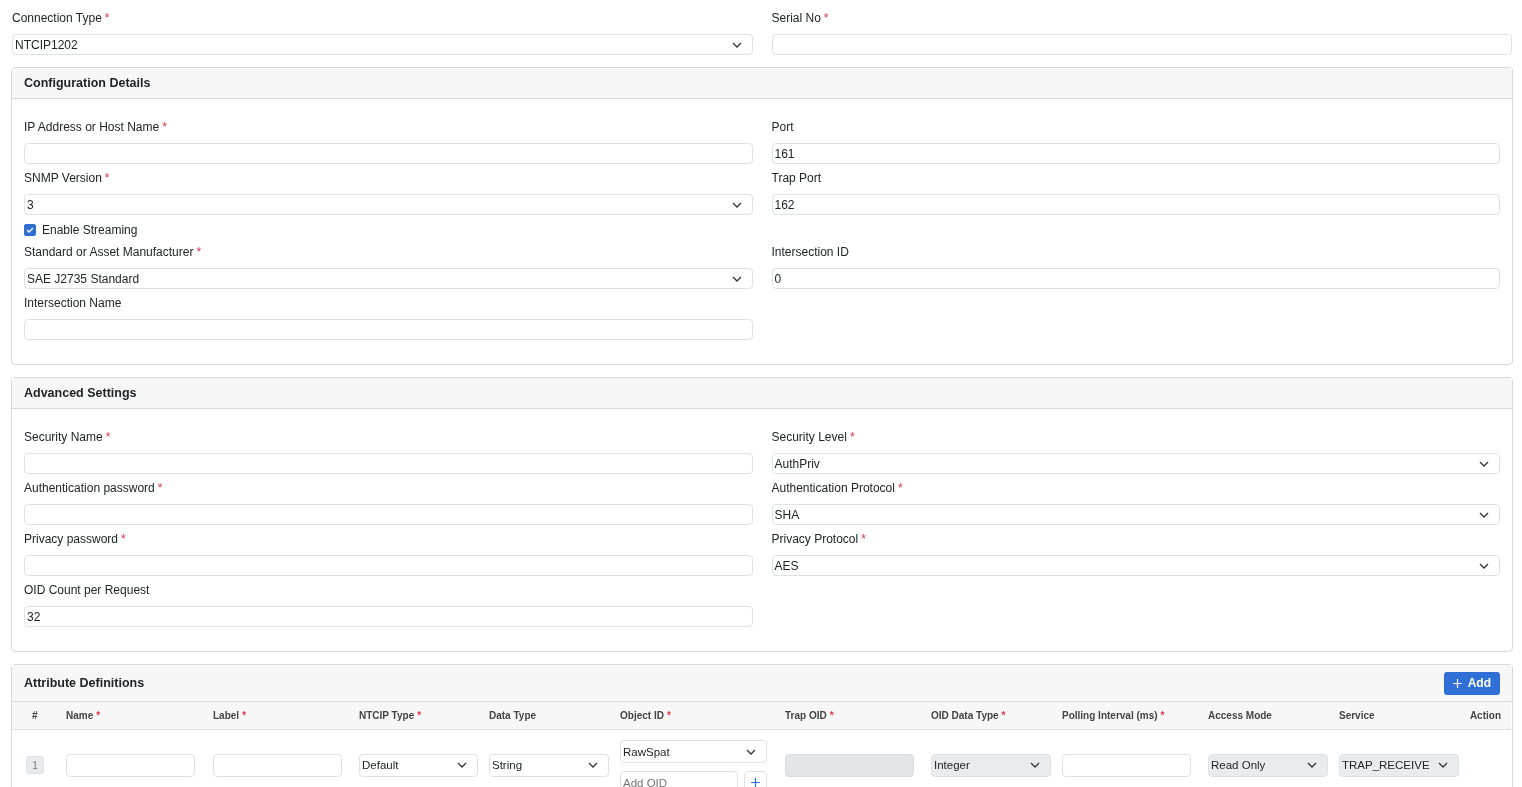  I want to click on select-field: AES, so click(1135, 565).